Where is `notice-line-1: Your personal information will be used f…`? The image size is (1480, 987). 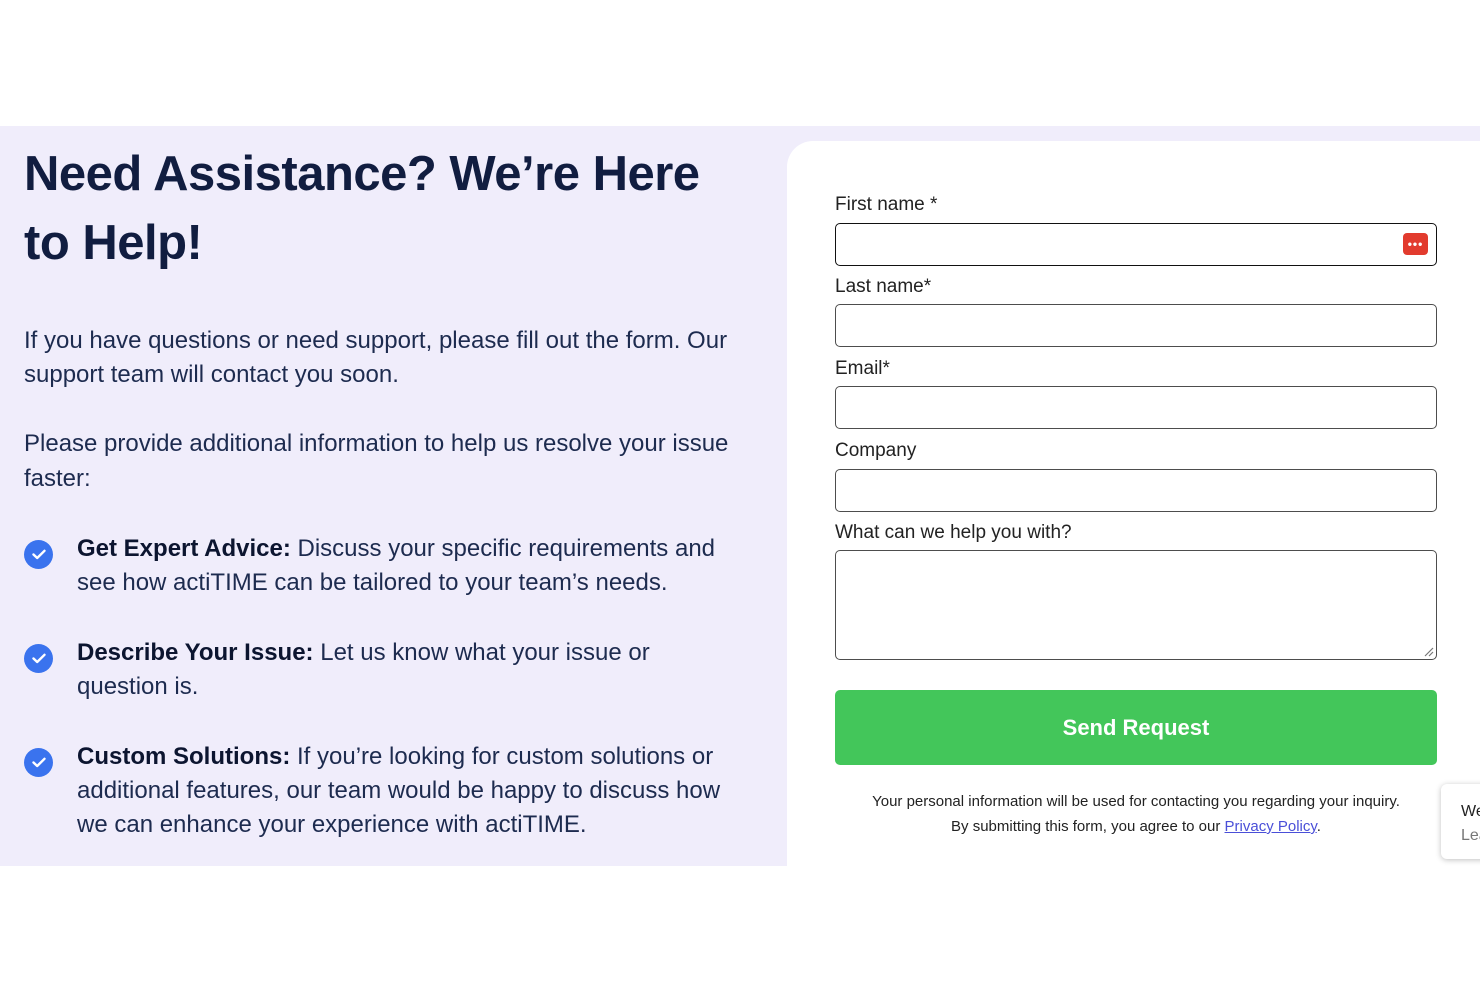 notice-line-1: Your personal information will be used f… is located at coordinates (1136, 801).